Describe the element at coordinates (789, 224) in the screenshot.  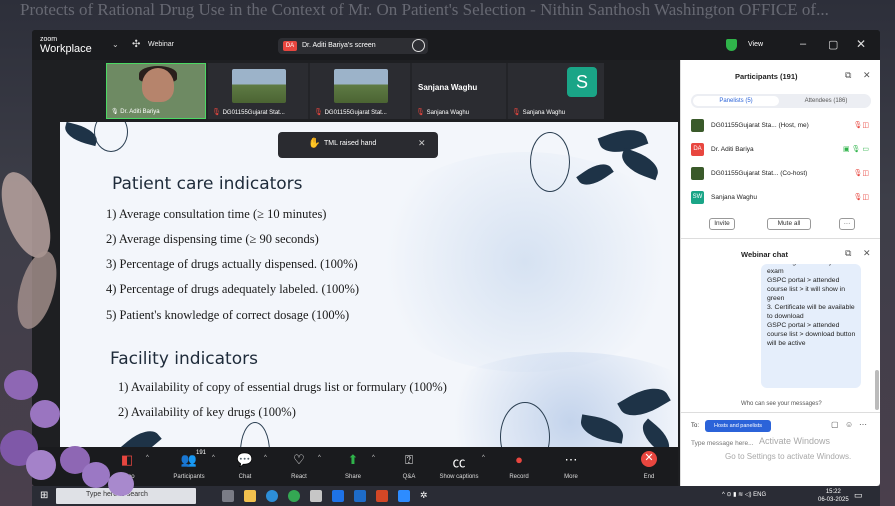
I see `mute-all-button: Mute all` at that location.